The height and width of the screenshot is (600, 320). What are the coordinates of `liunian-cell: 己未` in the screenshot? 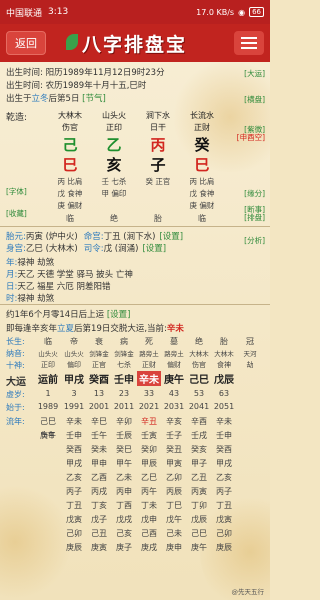 It's located at (174, 533).